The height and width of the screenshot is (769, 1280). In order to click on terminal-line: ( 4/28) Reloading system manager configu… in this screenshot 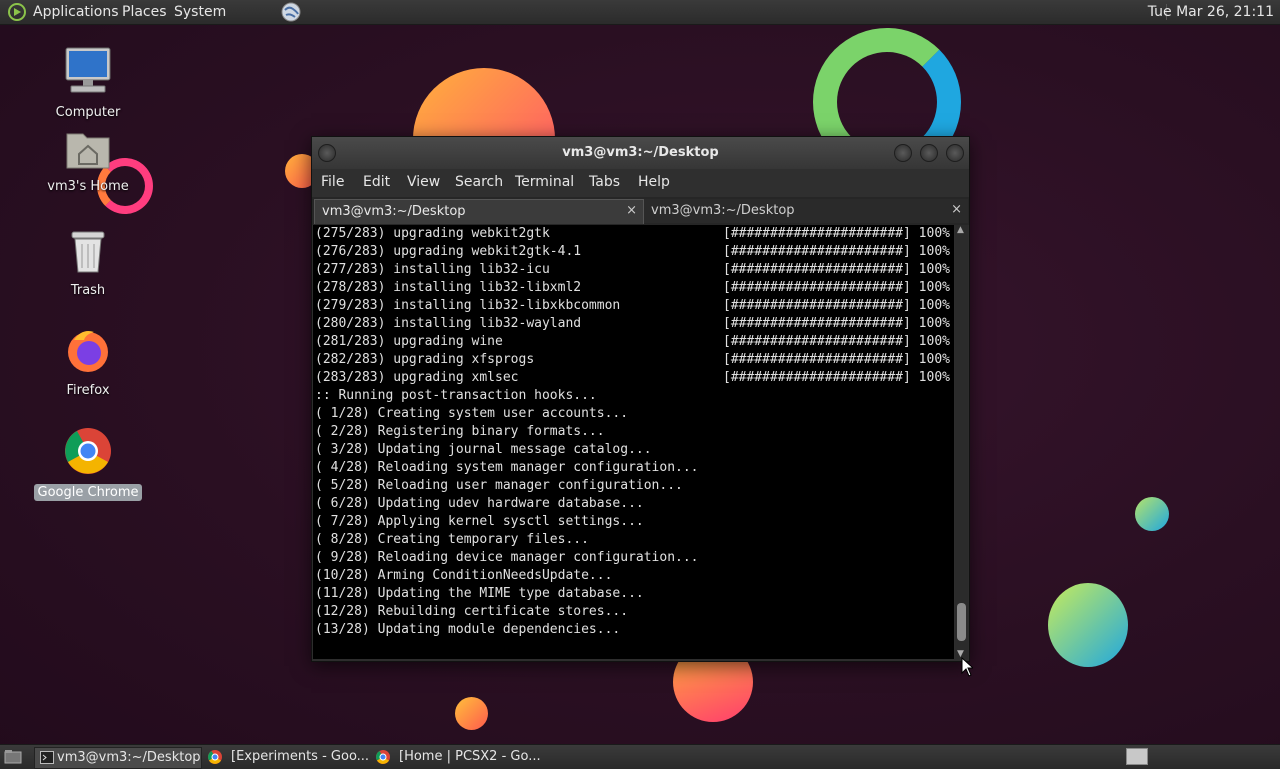, I will do `click(633, 468)`.